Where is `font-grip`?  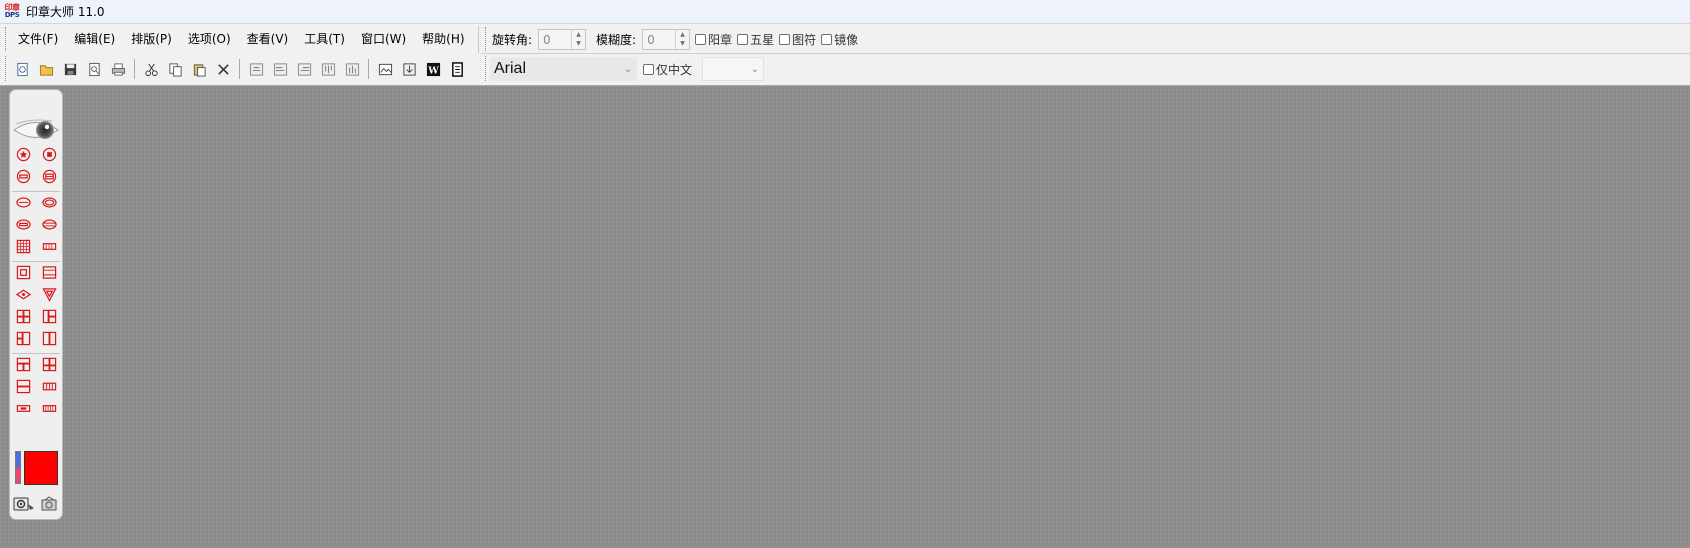
font-grip is located at coordinates (486, 68).